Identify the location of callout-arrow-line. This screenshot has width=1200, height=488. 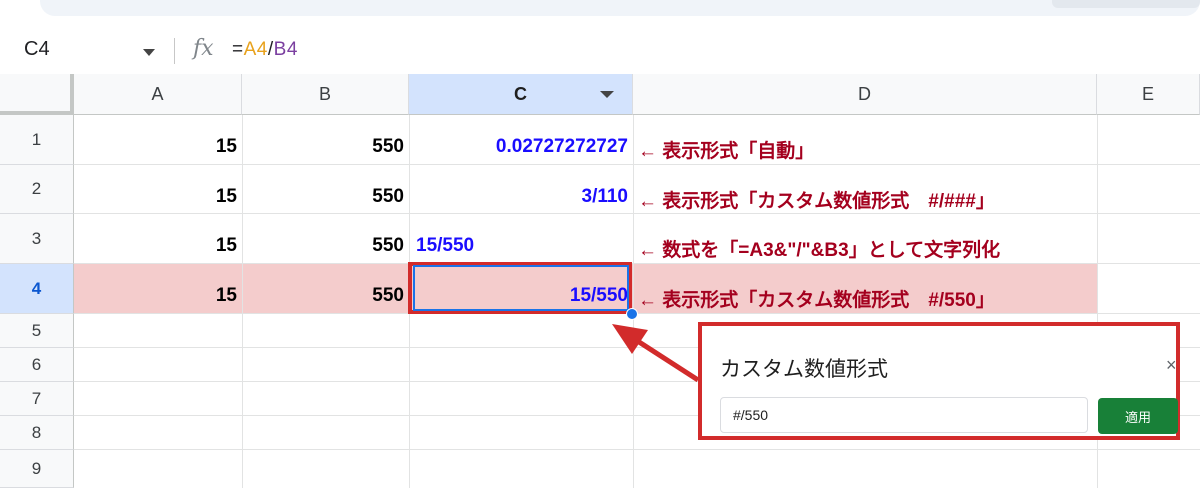
(667, 360).